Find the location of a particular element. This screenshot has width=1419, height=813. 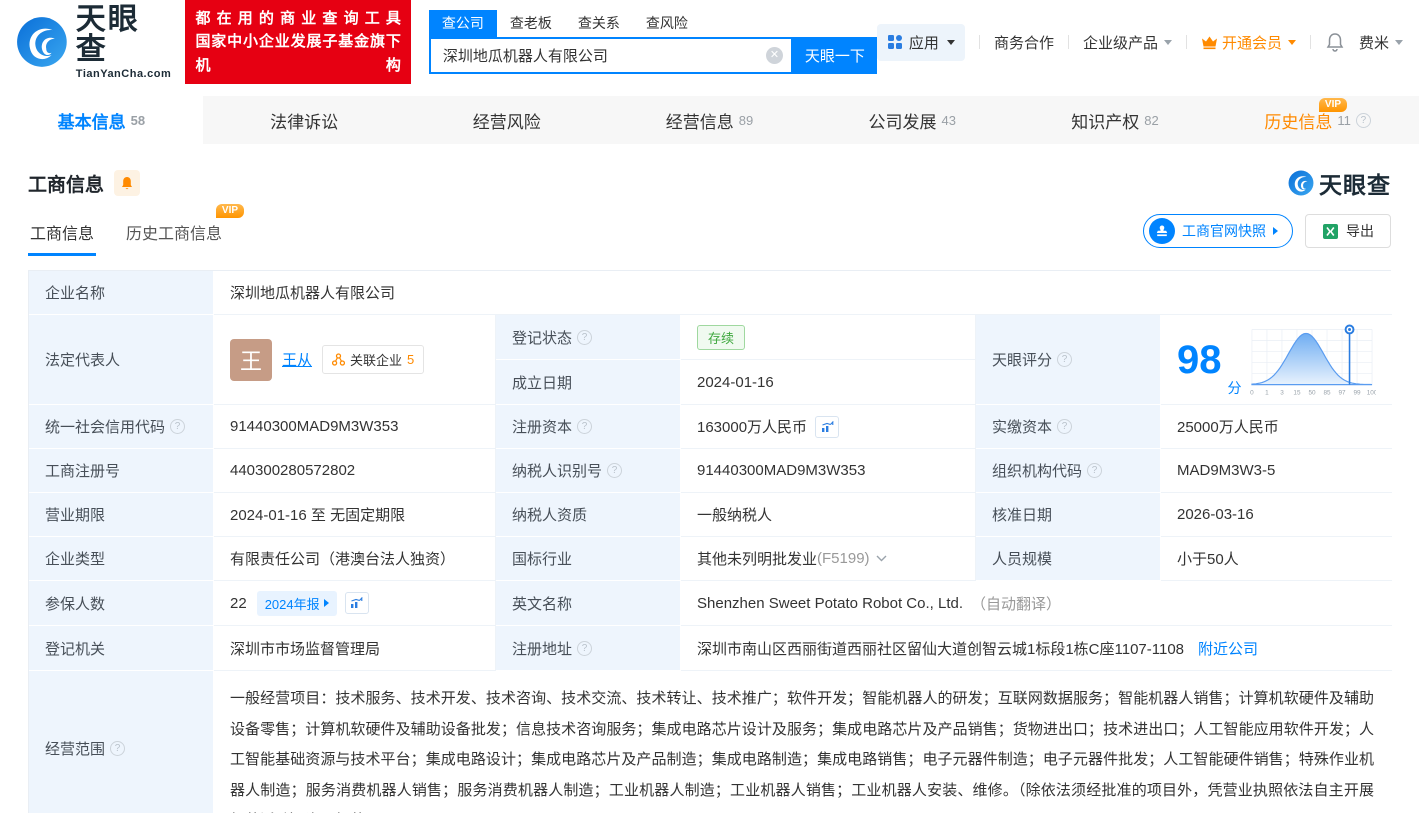

registry-authority: 深圳市市场监督管理局 is located at coordinates (355, 648).